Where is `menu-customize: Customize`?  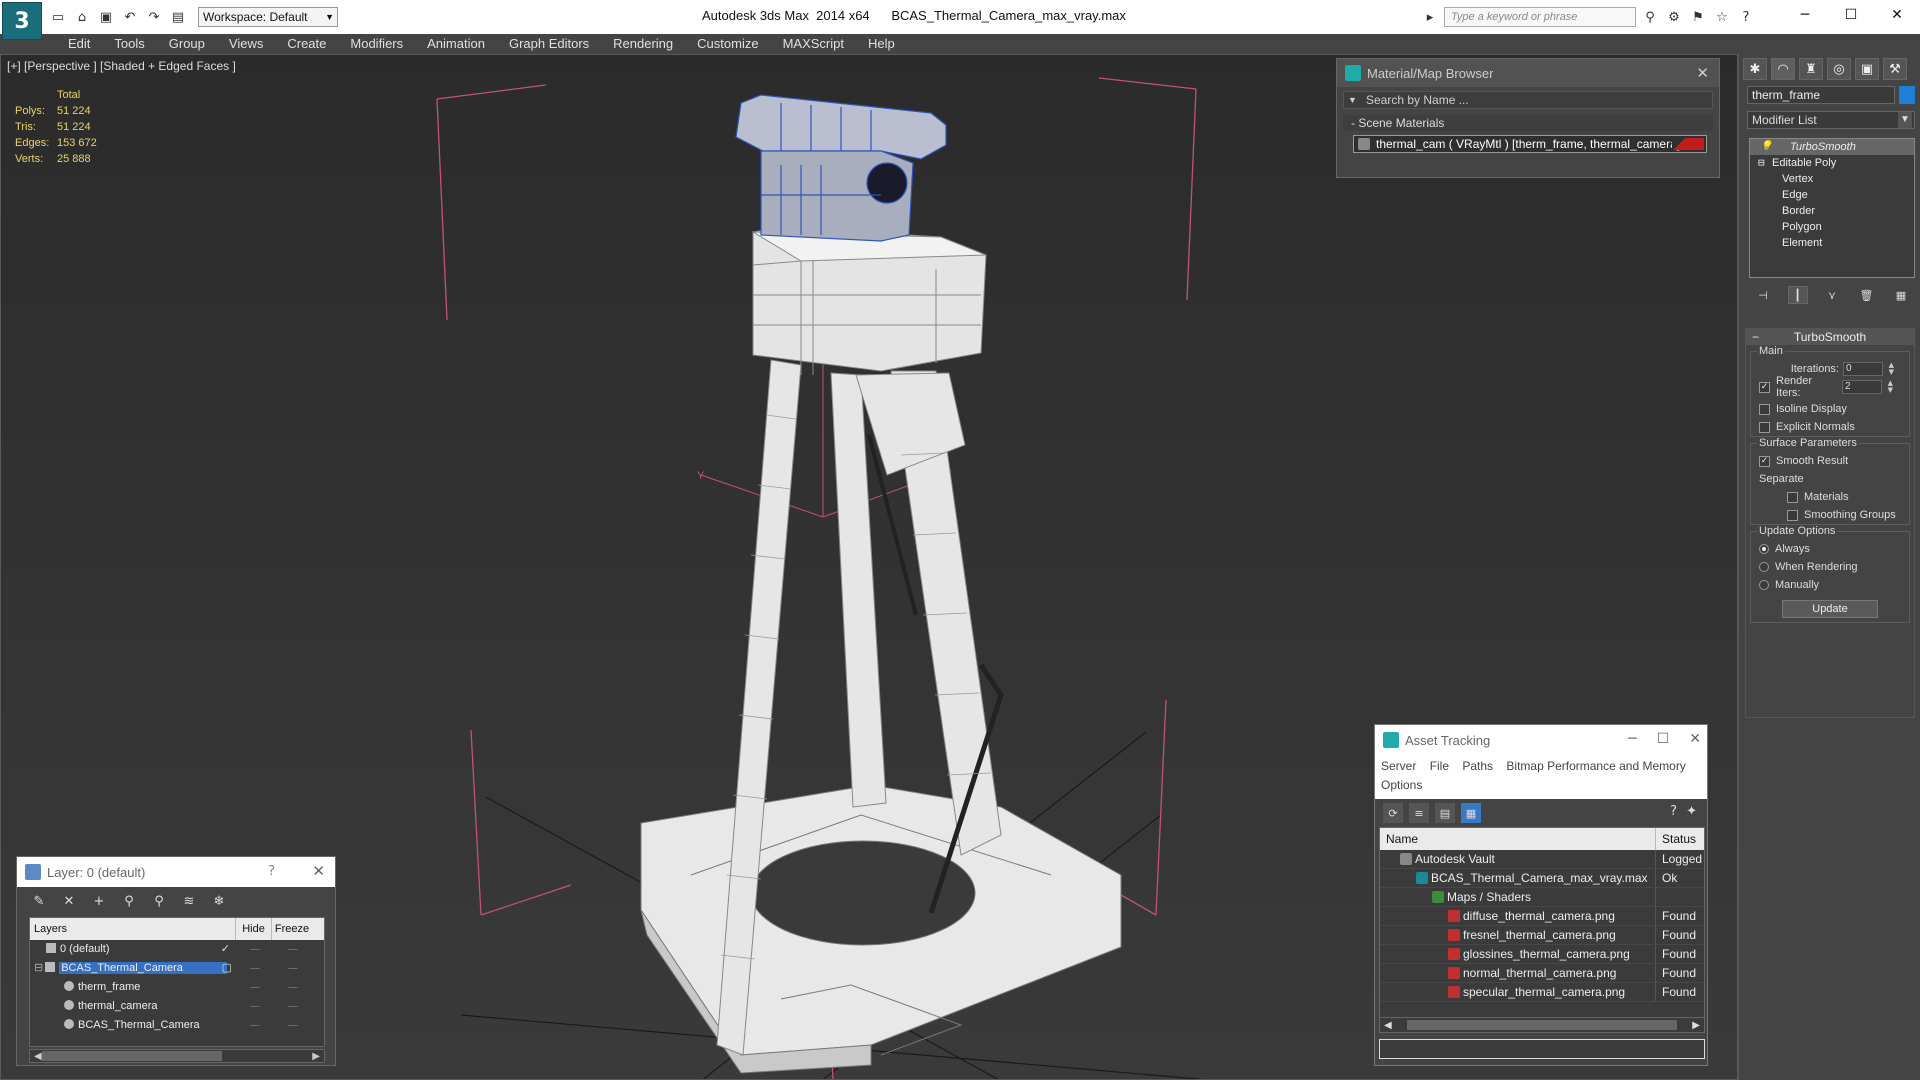
menu-customize: Customize is located at coordinates (727, 44).